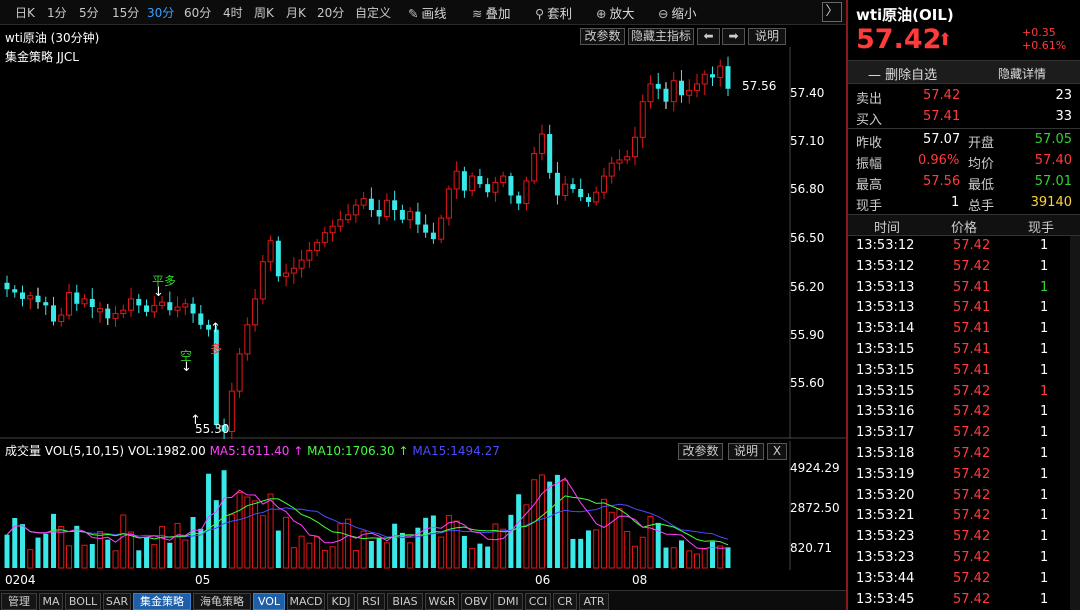 The width and height of the screenshot is (1080, 610). I want to click on tf-custom: 自定义, so click(373, 12).